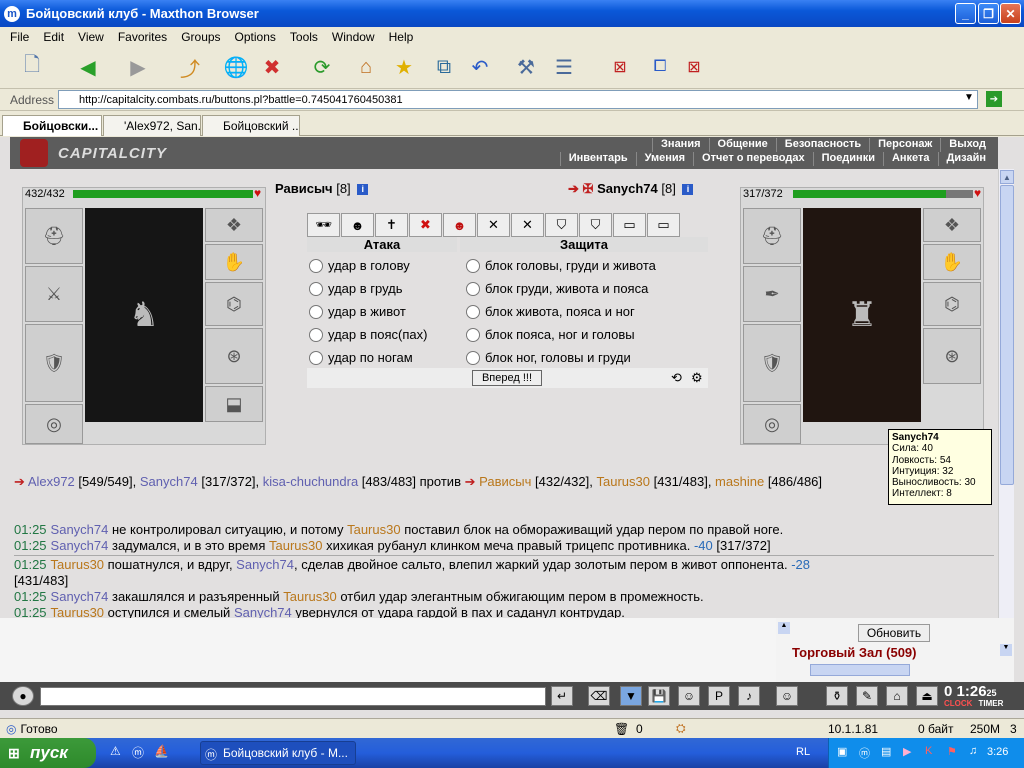  I want to click on gloves-slot: ✋, so click(234, 262).